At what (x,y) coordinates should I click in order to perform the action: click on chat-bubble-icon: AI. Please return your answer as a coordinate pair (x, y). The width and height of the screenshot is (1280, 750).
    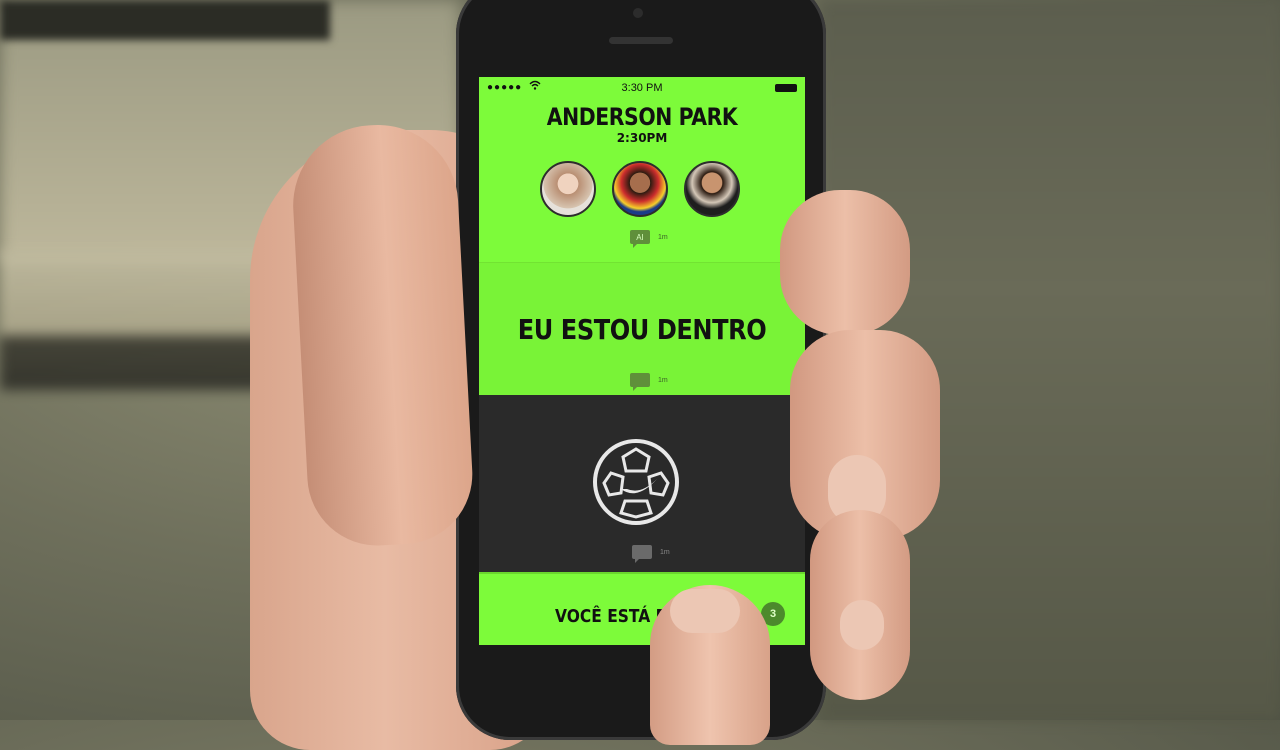
    Looking at the image, I should click on (640, 239).